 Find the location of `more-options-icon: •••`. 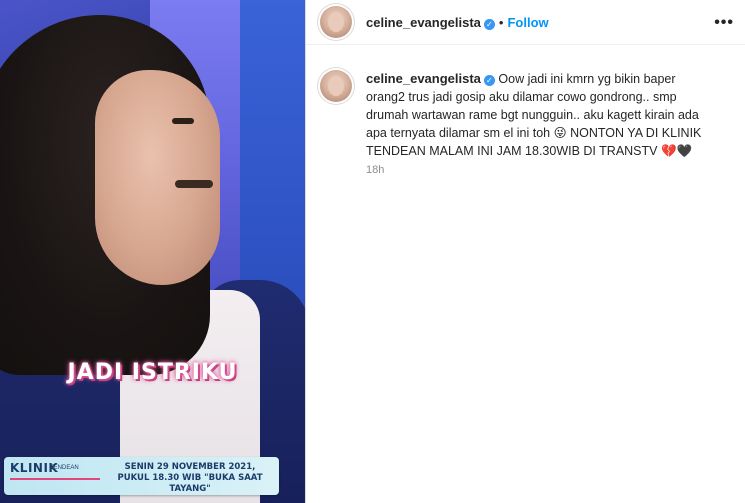

more-options-icon: ••• is located at coordinates (724, 23).